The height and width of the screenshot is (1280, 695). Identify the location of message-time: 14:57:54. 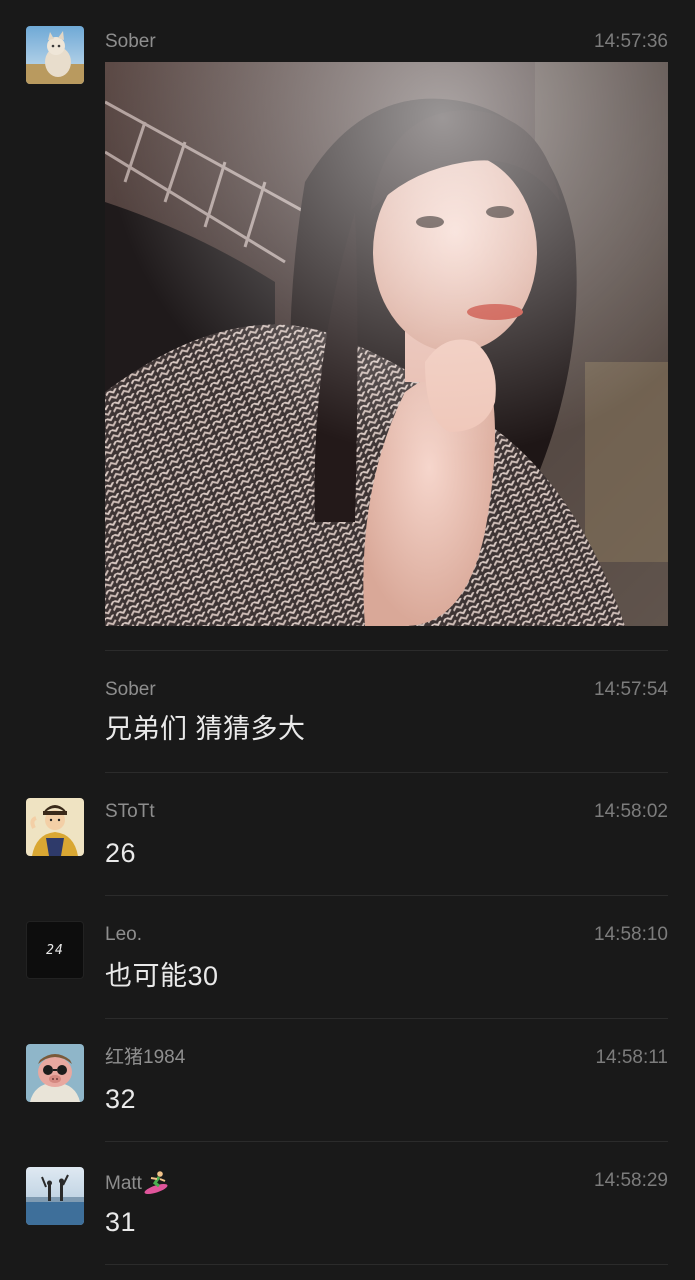
(631, 689).